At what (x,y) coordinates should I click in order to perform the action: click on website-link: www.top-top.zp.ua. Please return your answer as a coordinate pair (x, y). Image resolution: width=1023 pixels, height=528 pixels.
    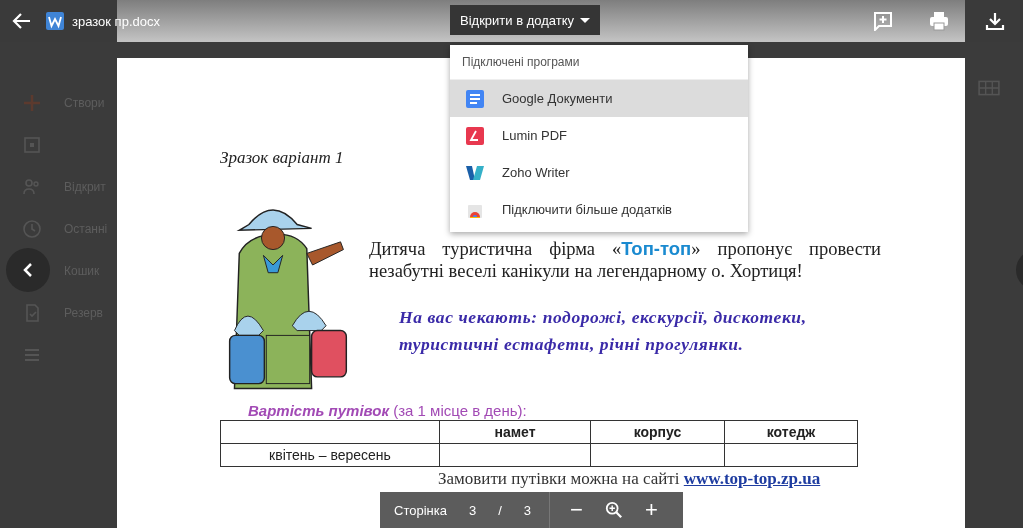
    Looking at the image, I should click on (752, 478).